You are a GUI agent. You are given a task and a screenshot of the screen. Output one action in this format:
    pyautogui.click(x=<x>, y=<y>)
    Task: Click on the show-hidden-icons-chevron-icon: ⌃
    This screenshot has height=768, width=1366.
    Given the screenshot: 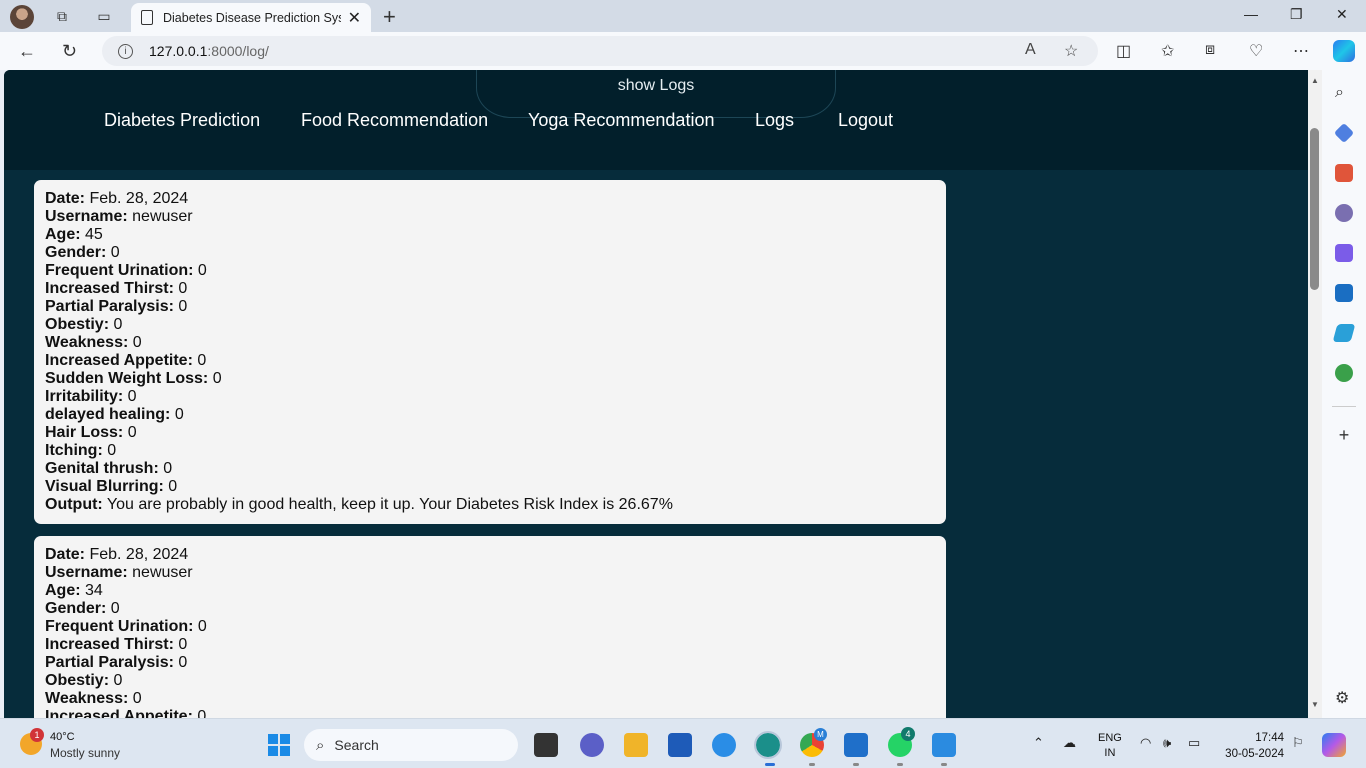 What is the action you would take?
    pyautogui.click(x=1038, y=743)
    